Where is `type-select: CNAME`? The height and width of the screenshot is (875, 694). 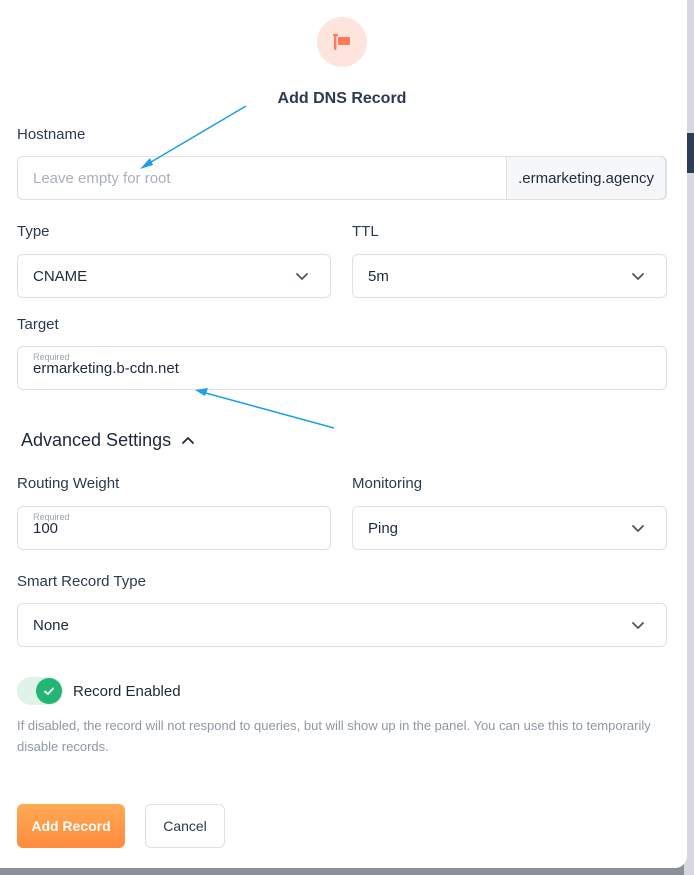
type-select: CNAME is located at coordinates (174, 276).